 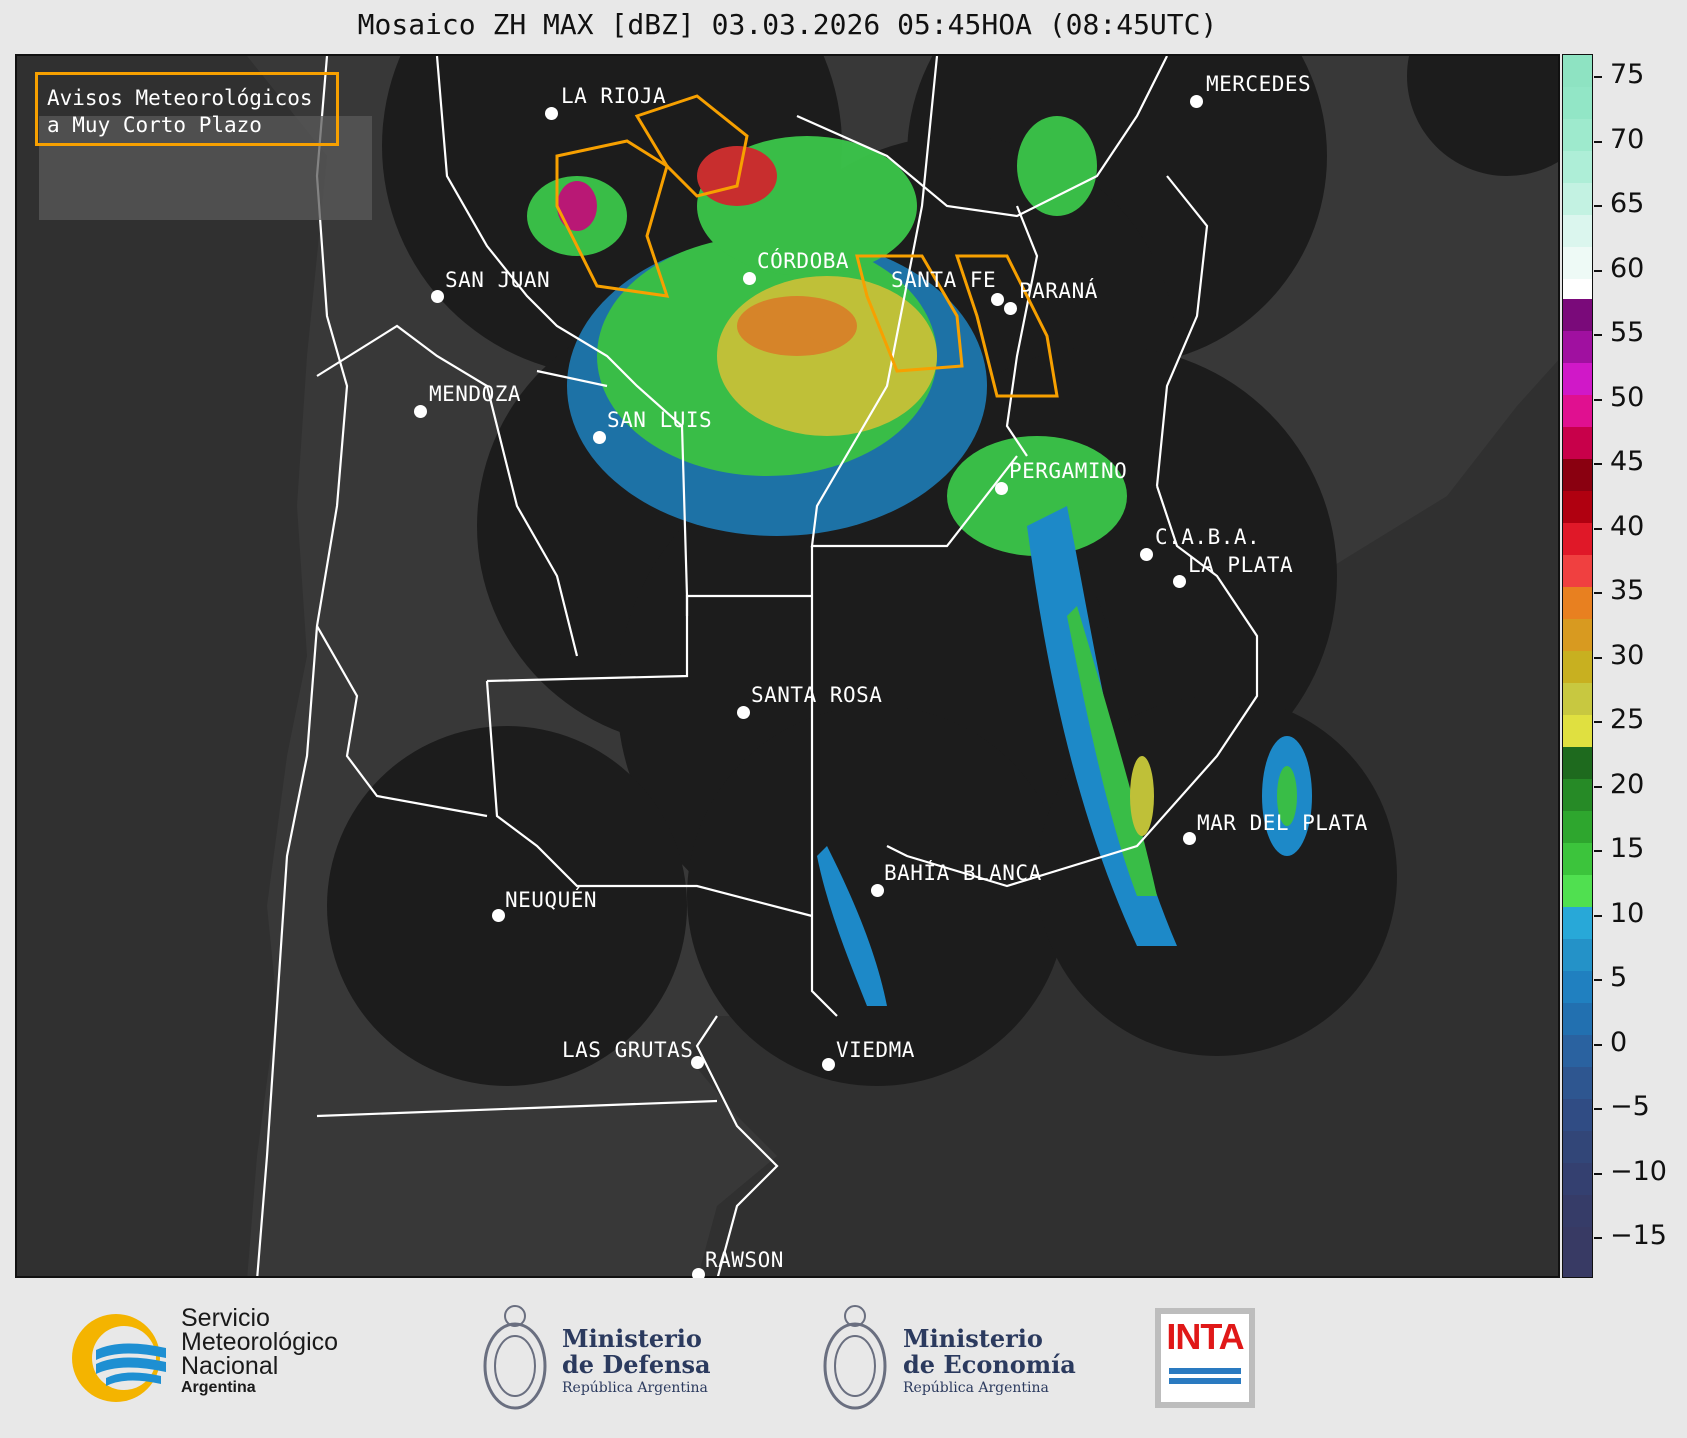 I want to click on city-label-neuquen: NEUQUÉN, so click(x=551, y=900).